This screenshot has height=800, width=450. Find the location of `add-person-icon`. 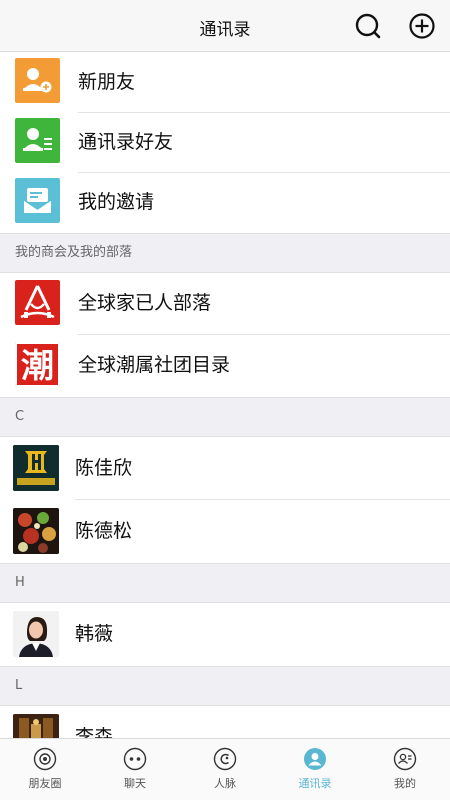

add-person-icon is located at coordinates (37, 80).